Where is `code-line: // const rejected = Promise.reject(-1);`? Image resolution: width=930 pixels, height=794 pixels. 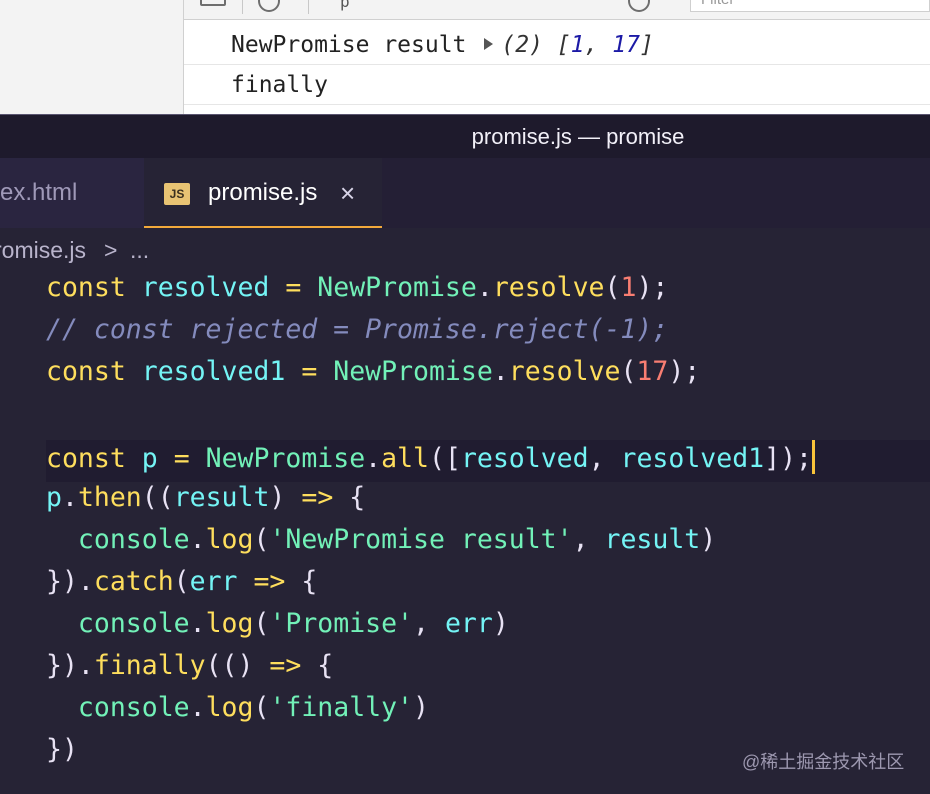
code-line: // const rejected = Promise.reject(-1); is located at coordinates (357, 335).